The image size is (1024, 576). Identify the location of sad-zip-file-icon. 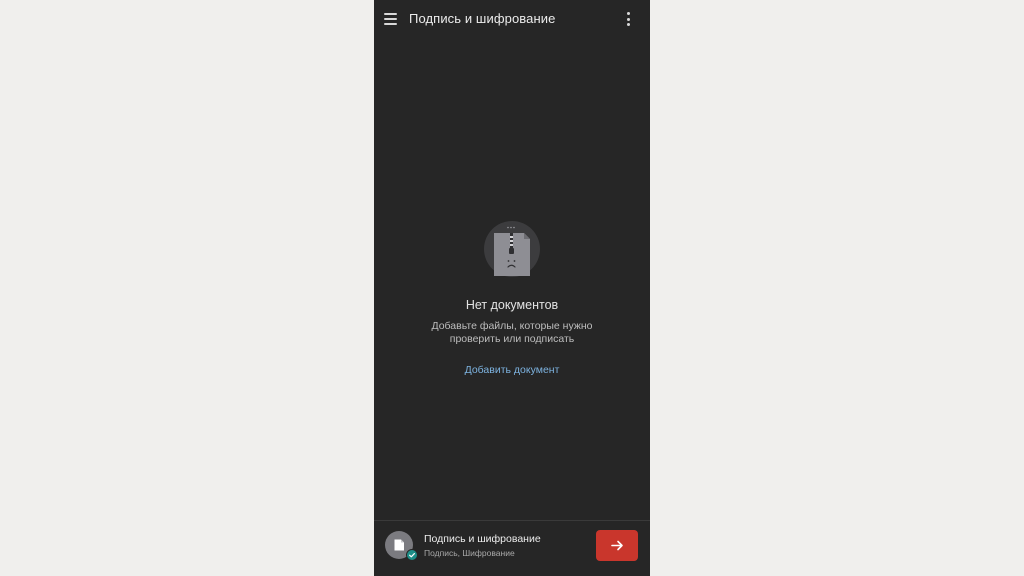
(512, 249).